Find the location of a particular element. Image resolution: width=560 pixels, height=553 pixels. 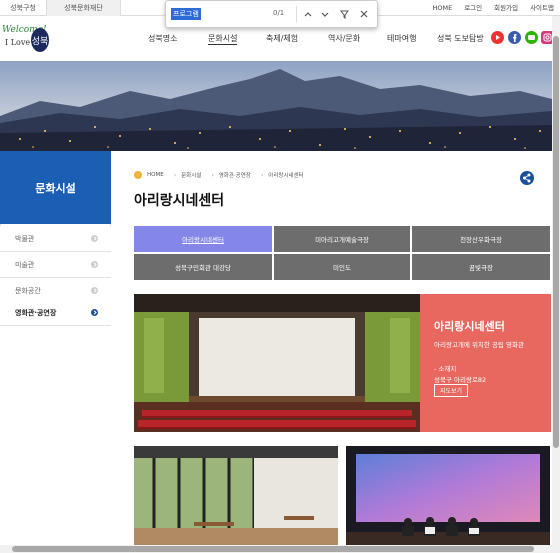

find-next-button is located at coordinates (325, 14).